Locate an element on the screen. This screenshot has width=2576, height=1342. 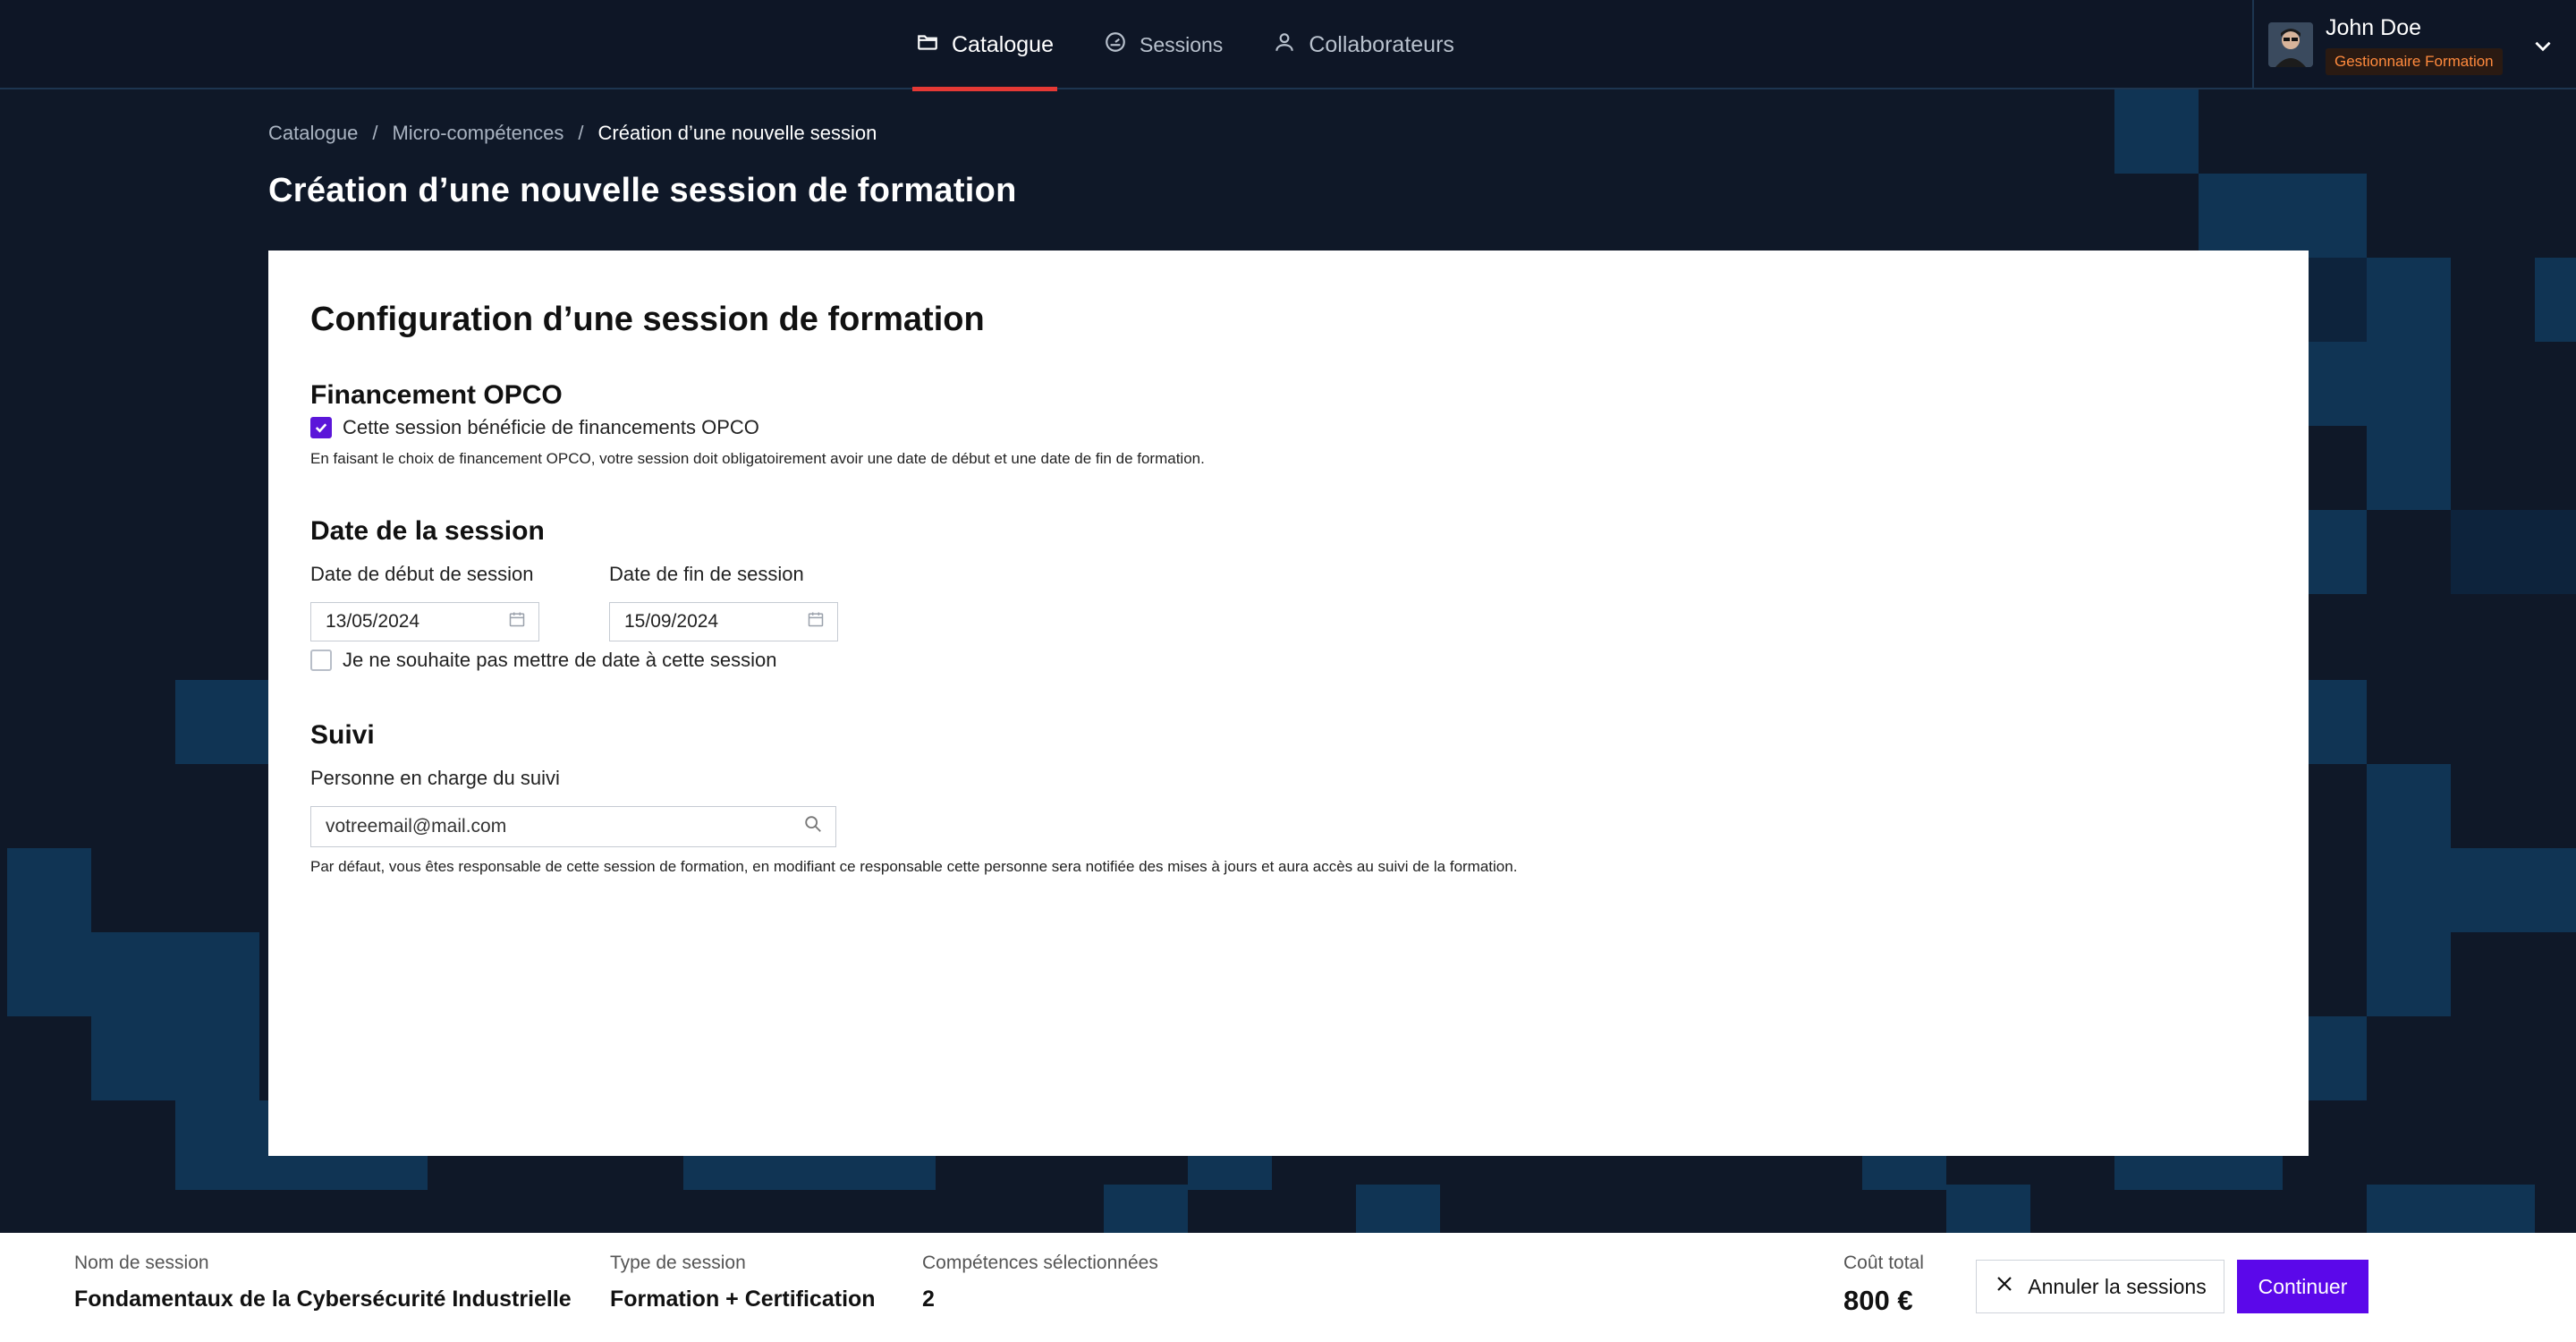
card-title: Configuration d’une session de formation is located at coordinates (647, 320).